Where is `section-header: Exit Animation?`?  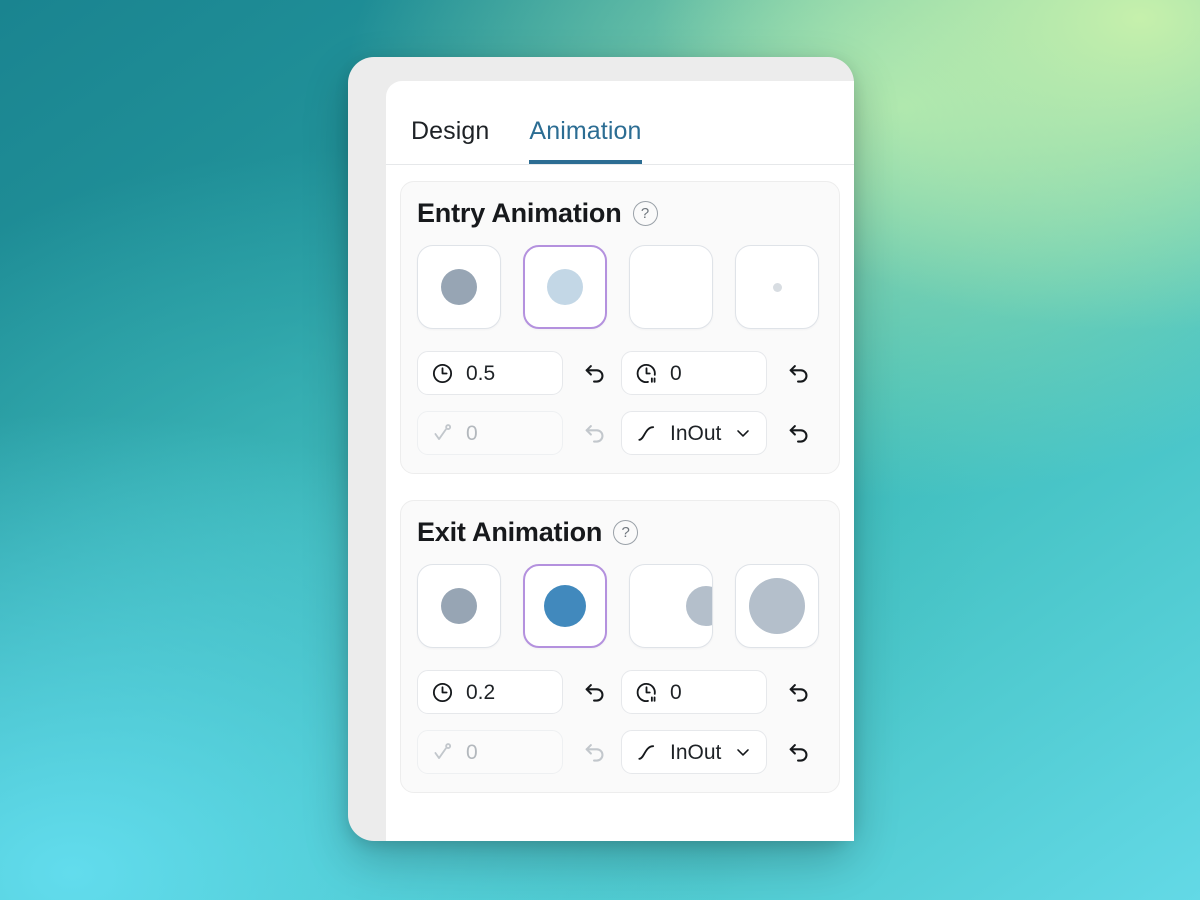 section-header: Exit Animation? is located at coordinates (621, 532).